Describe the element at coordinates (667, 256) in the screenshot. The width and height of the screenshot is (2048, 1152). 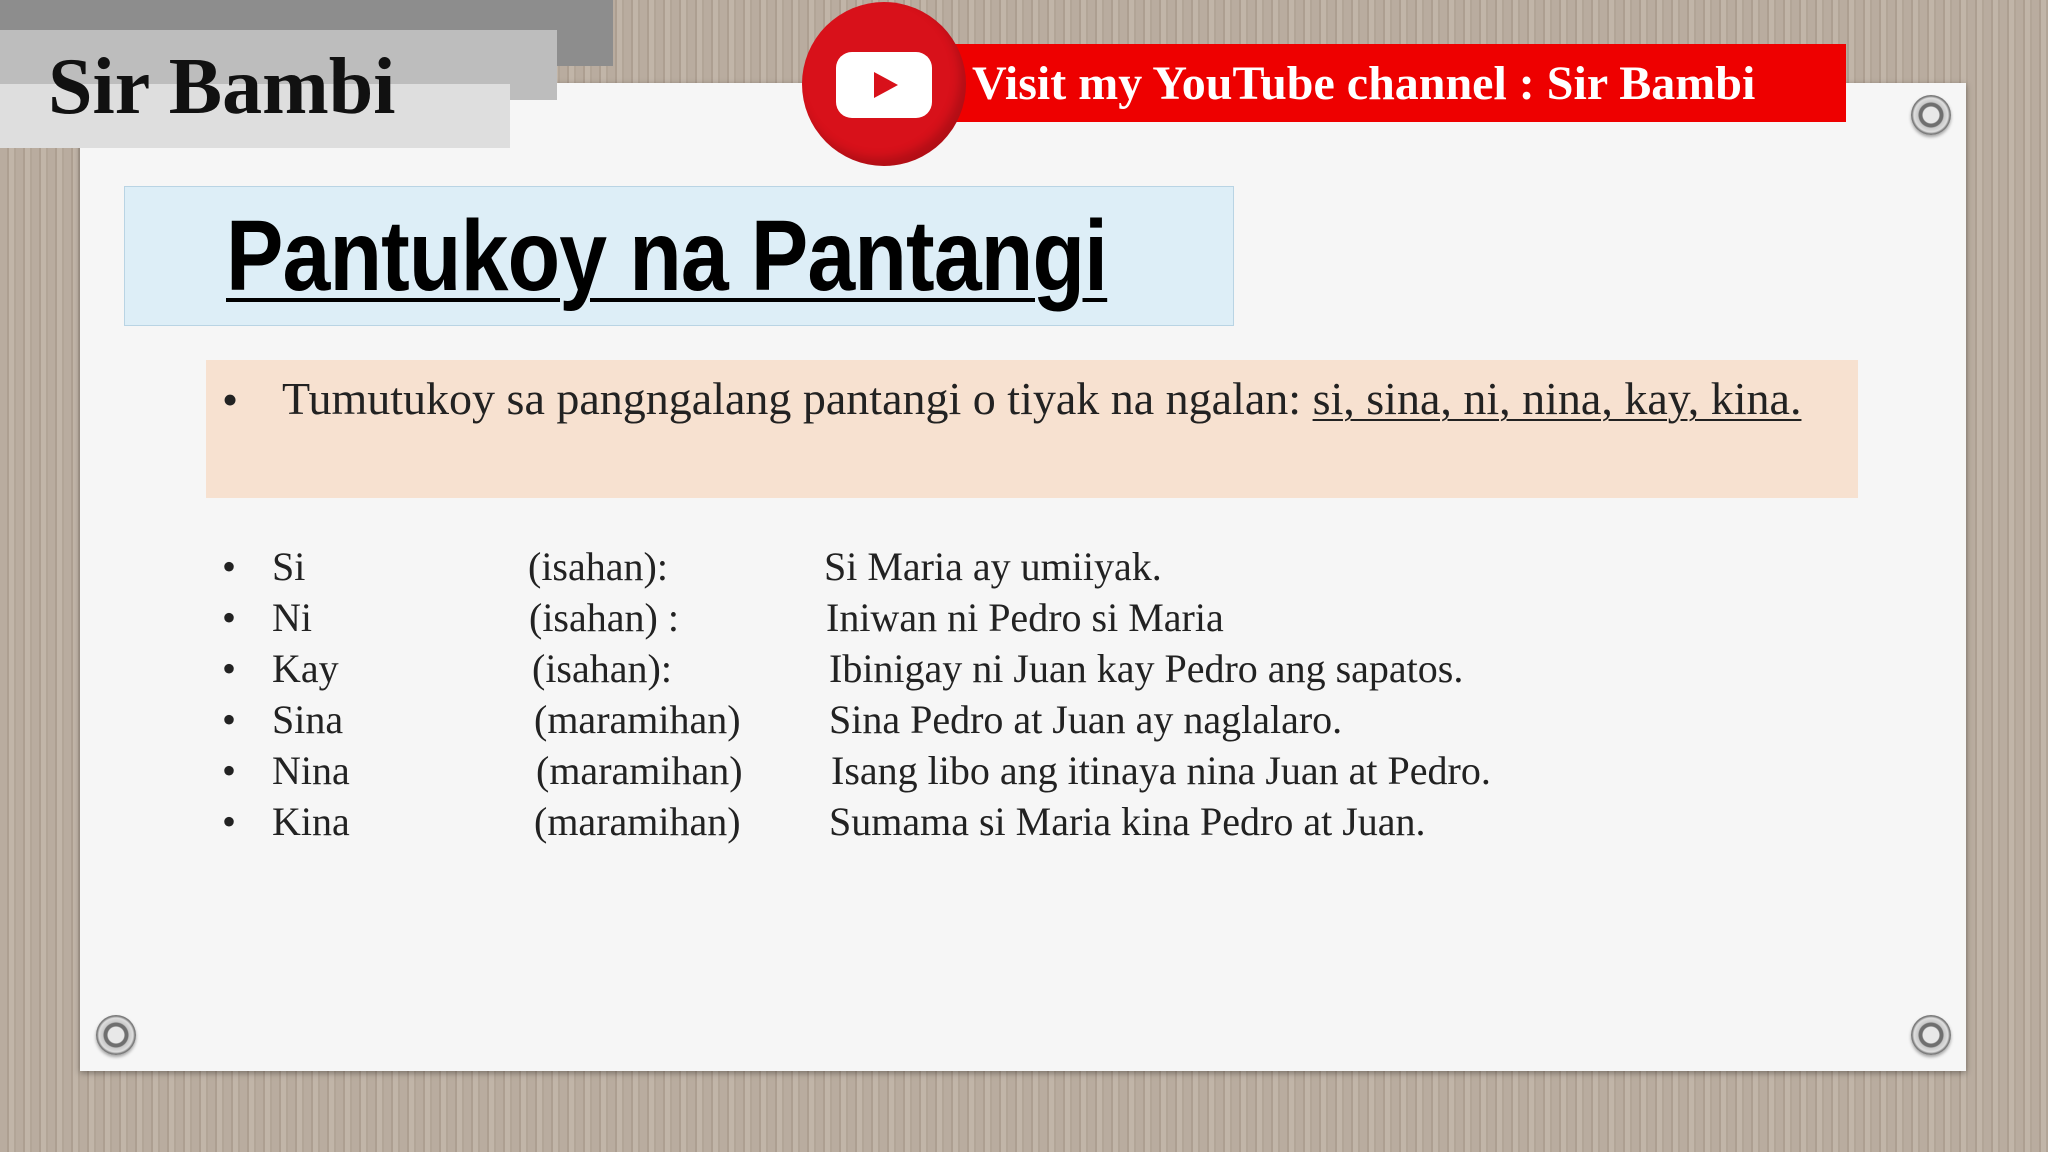
I see `slide-title: Pantukoy na Pantangi` at that location.